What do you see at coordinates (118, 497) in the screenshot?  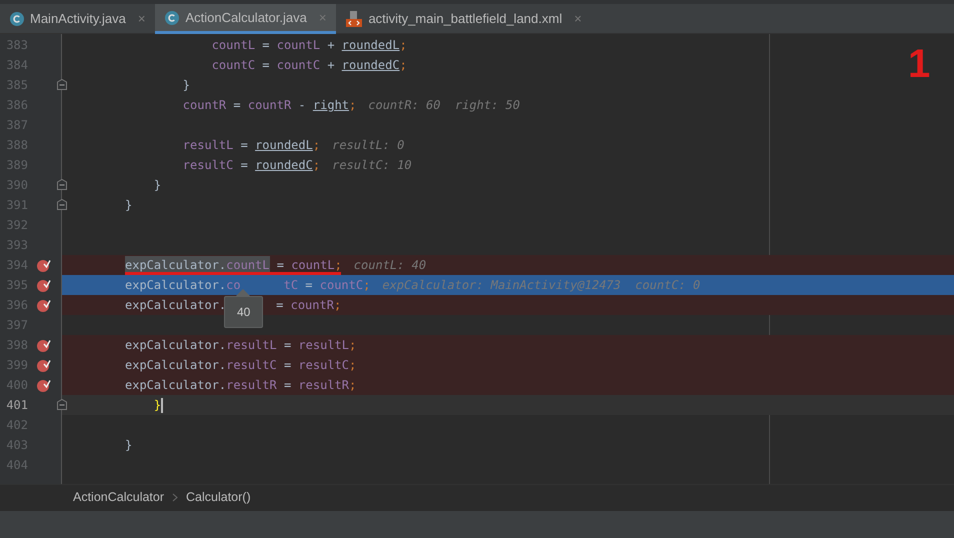 I see `breadcrumb: ActionCalculator` at bounding box center [118, 497].